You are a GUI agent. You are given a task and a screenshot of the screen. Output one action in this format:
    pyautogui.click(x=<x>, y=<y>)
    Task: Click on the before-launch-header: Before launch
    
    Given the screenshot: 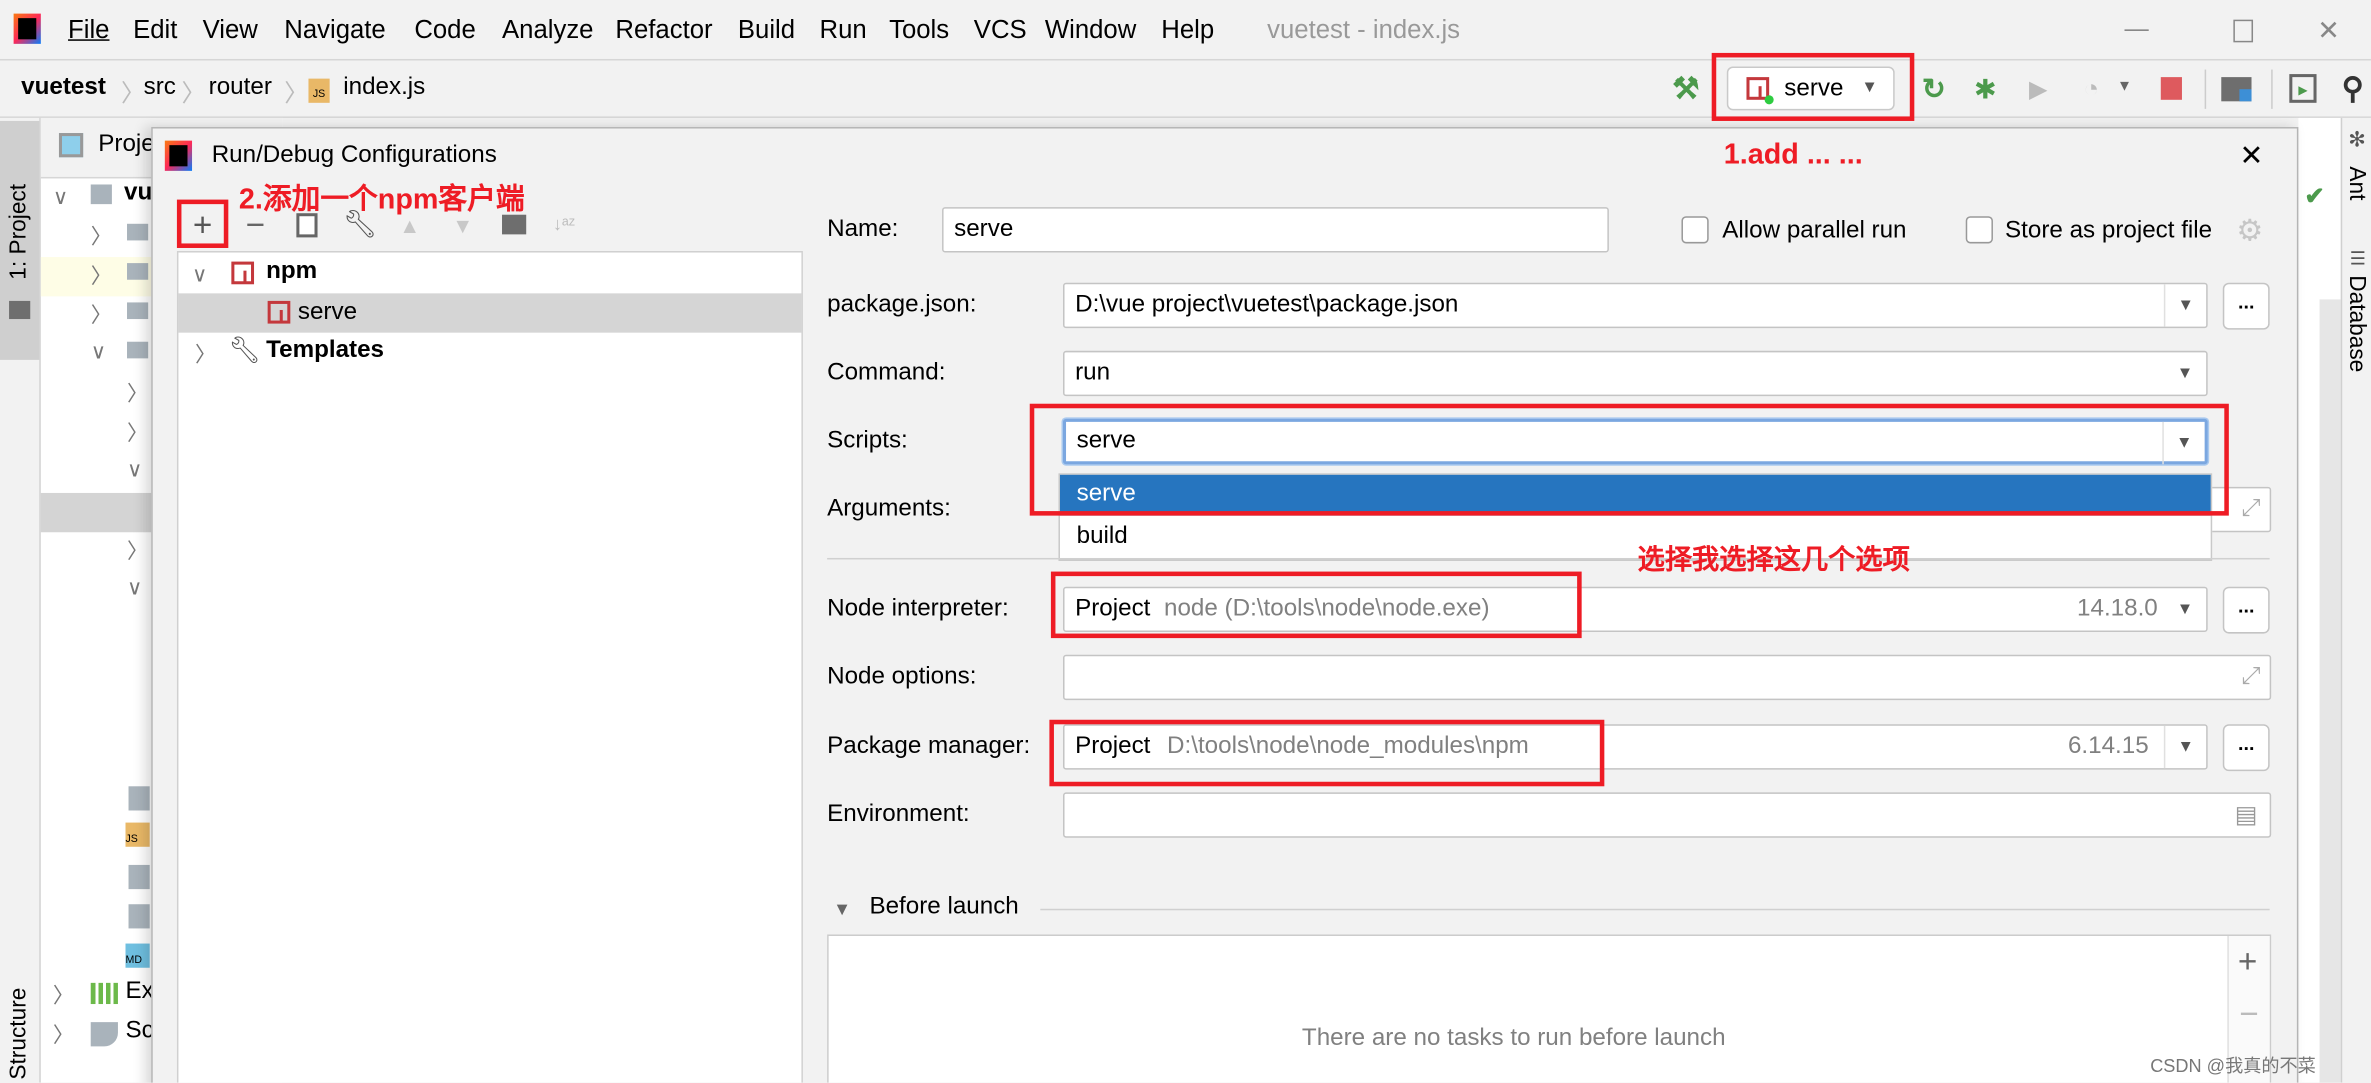 What is the action you would take?
    pyautogui.click(x=943, y=907)
    